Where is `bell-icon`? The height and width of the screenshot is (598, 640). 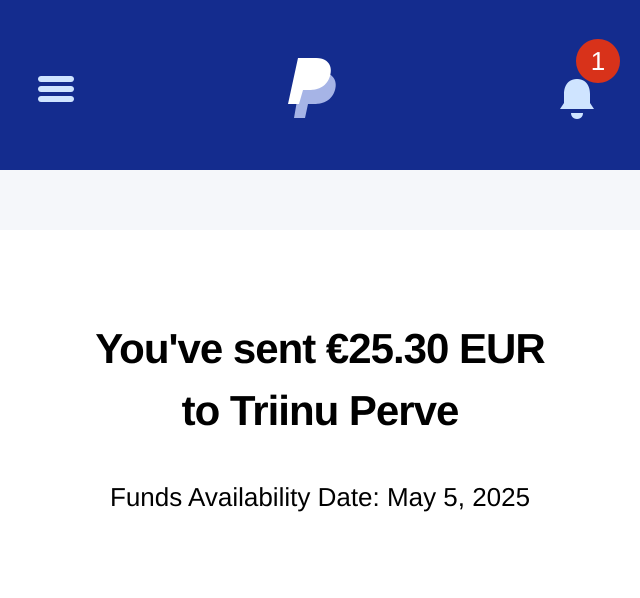
bell-icon is located at coordinates (577, 98).